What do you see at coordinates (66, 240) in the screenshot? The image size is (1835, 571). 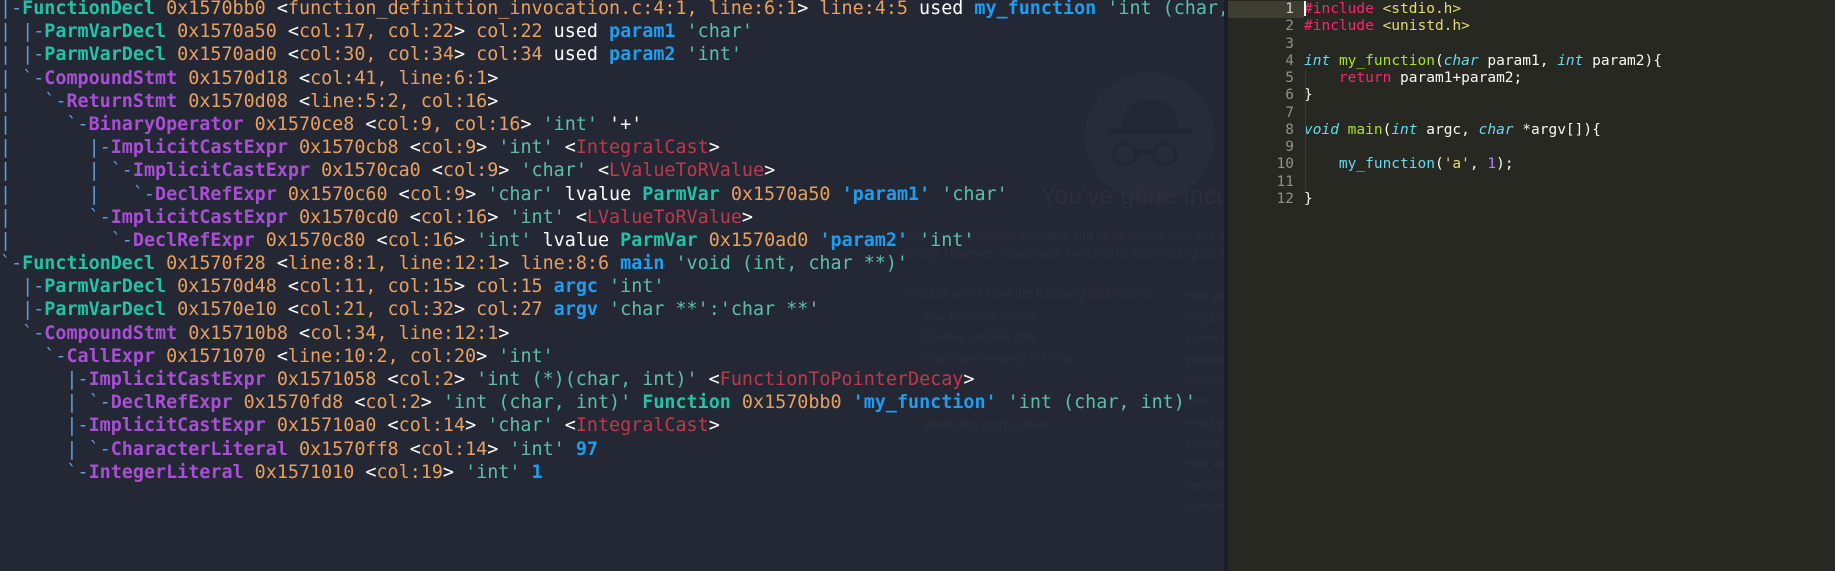 I see `ast-token: | `-` at bounding box center [66, 240].